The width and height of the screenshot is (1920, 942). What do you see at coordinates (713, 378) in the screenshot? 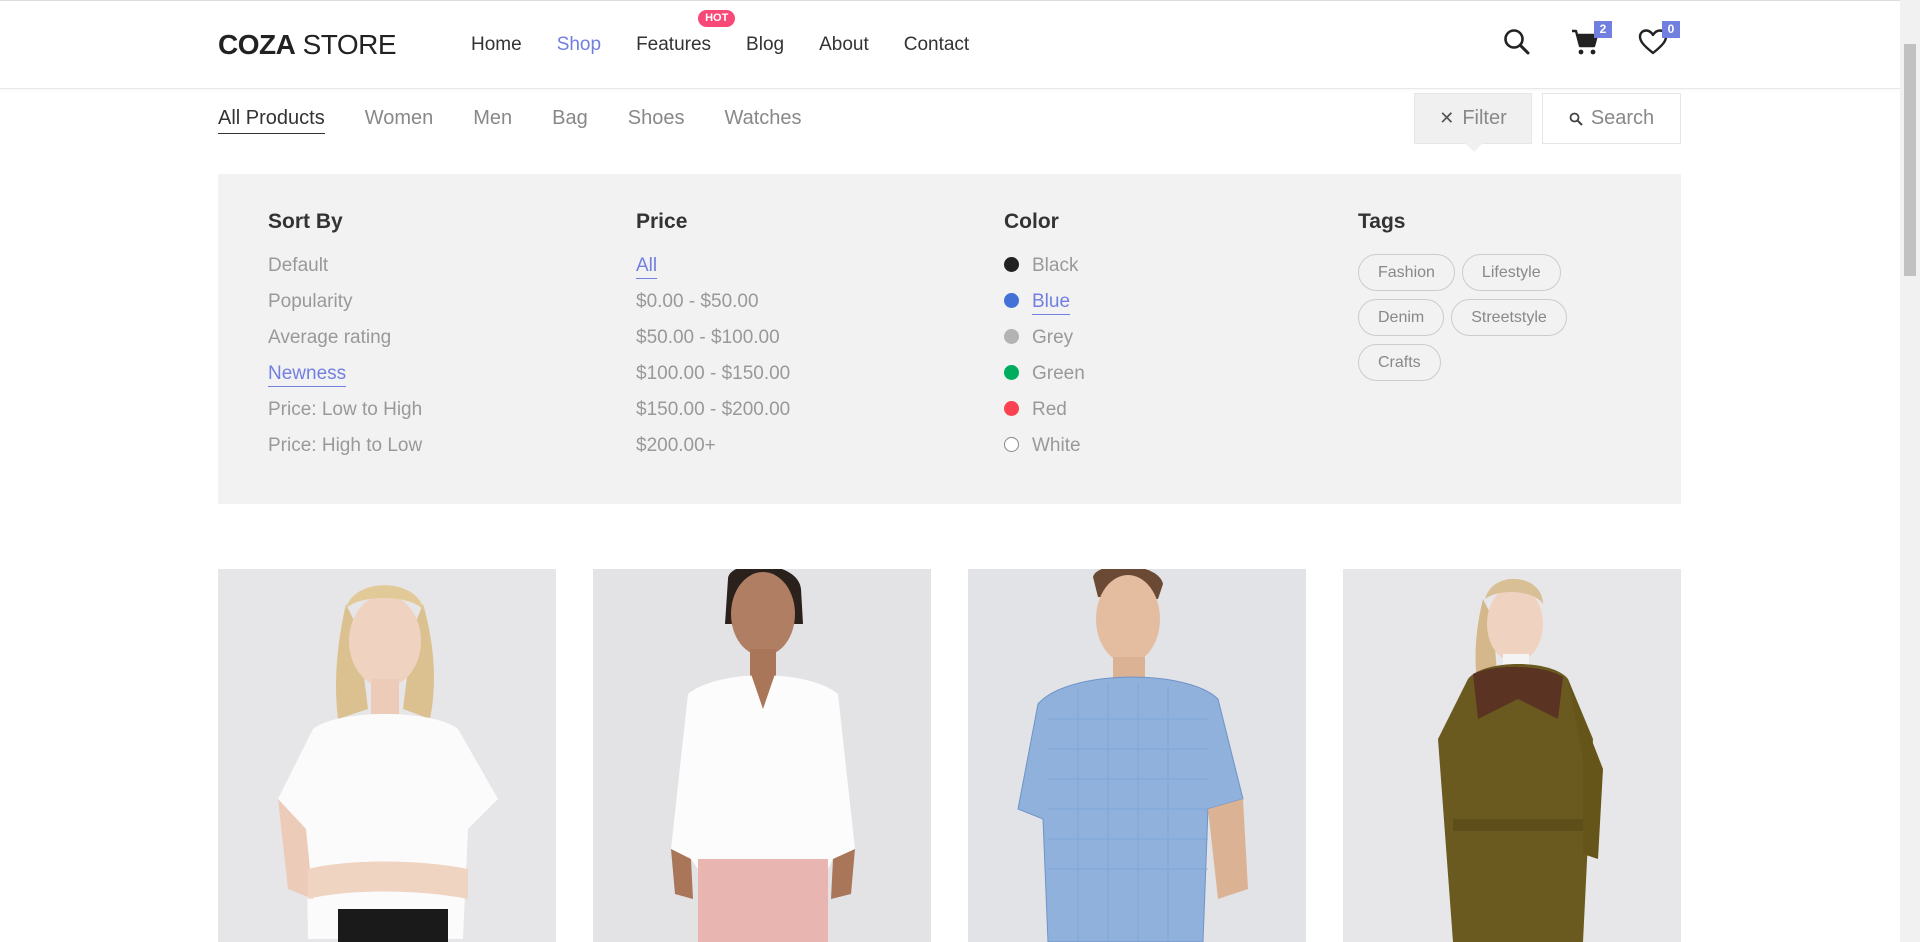
I see `price-option: $100.00 - $150.00` at bounding box center [713, 378].